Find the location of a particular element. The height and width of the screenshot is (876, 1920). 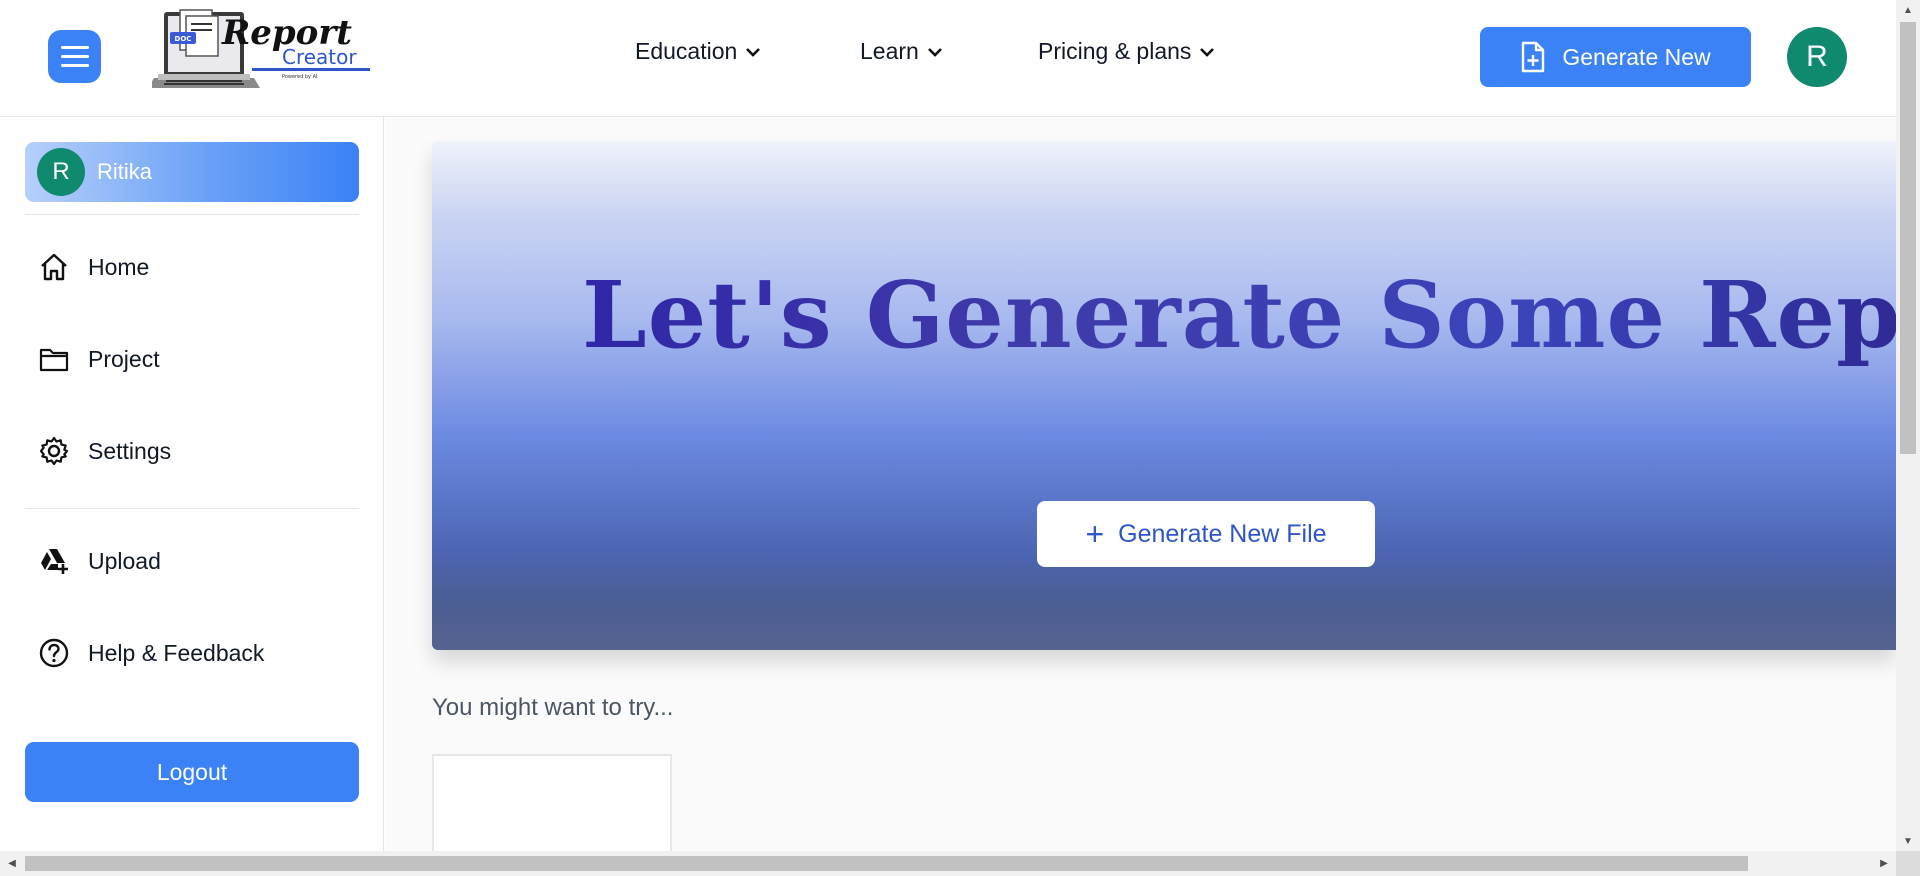

horizontal-scroll-thumb is located at coordinates (886, 863).